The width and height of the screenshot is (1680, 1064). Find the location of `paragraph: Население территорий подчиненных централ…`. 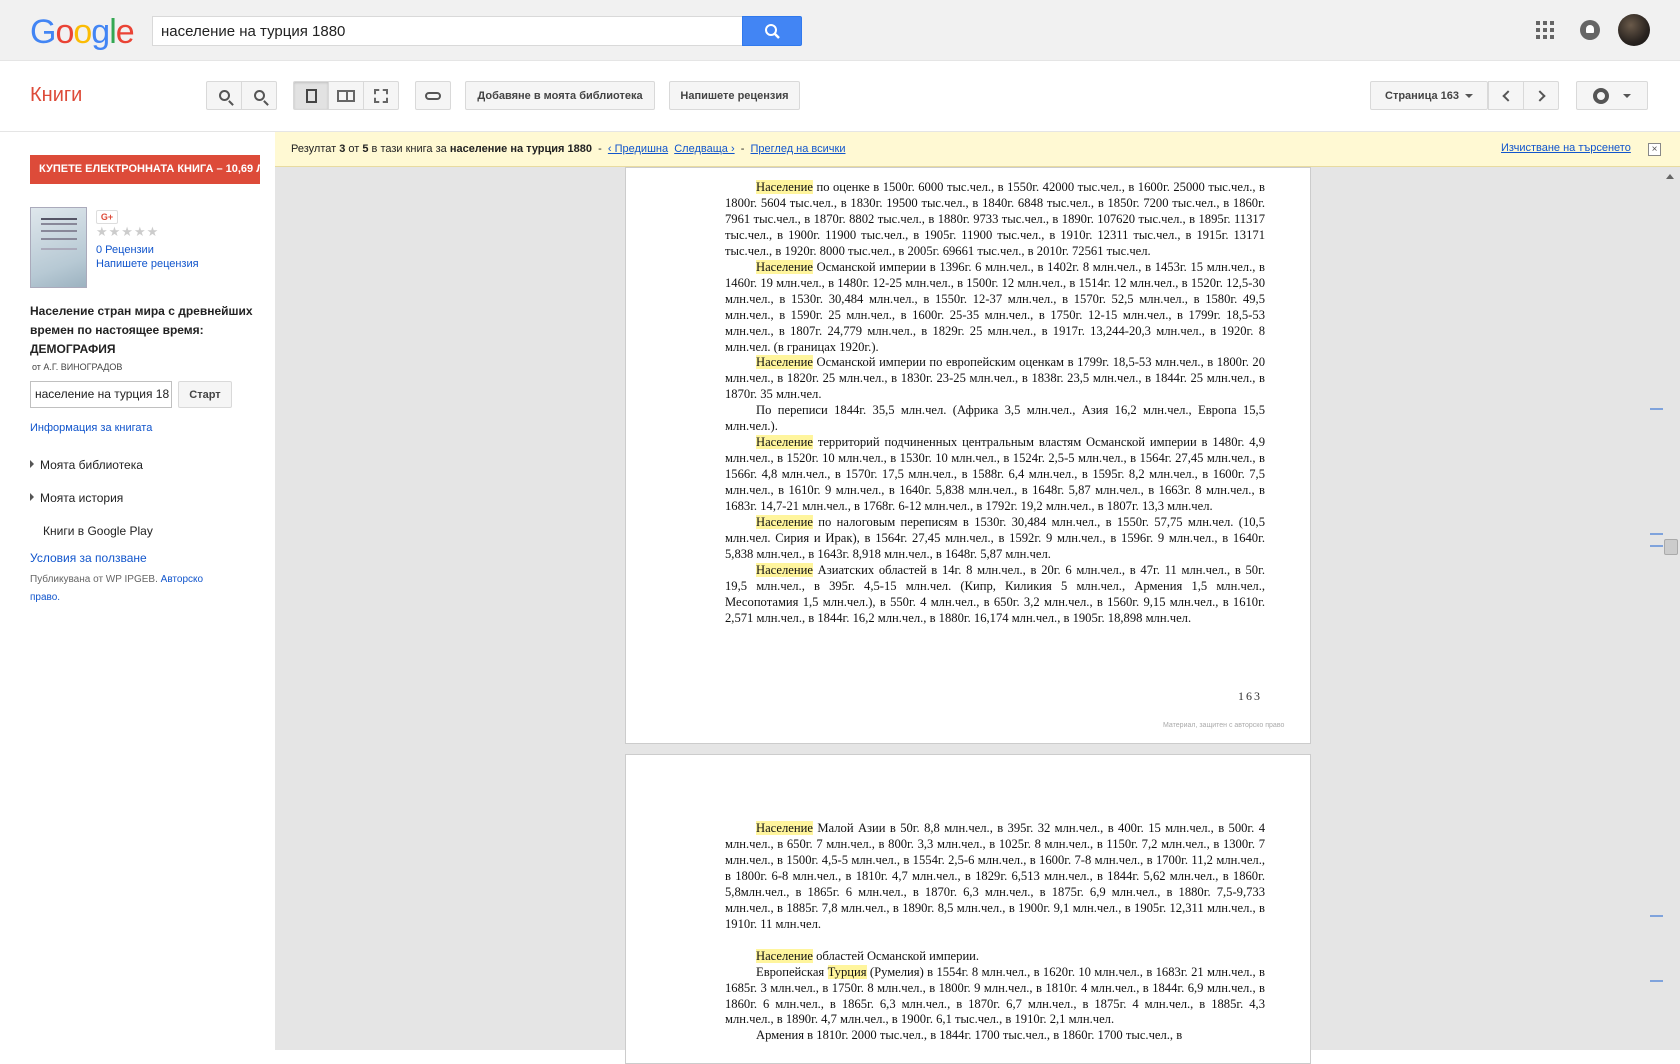

paragraph: Население территорий подчиненных централ… is located at coordinates (995, 475).